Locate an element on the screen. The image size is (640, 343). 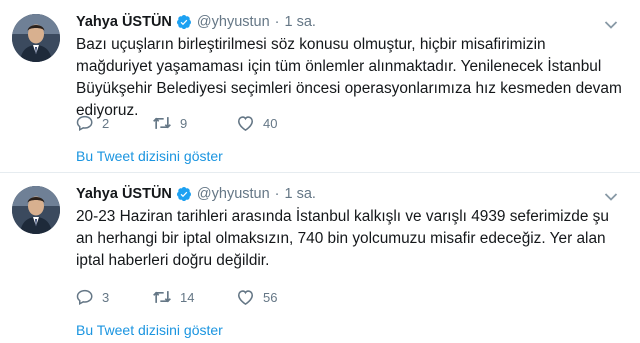
tweet-actions: 3 14 56 is located at coordinates (196, 297).